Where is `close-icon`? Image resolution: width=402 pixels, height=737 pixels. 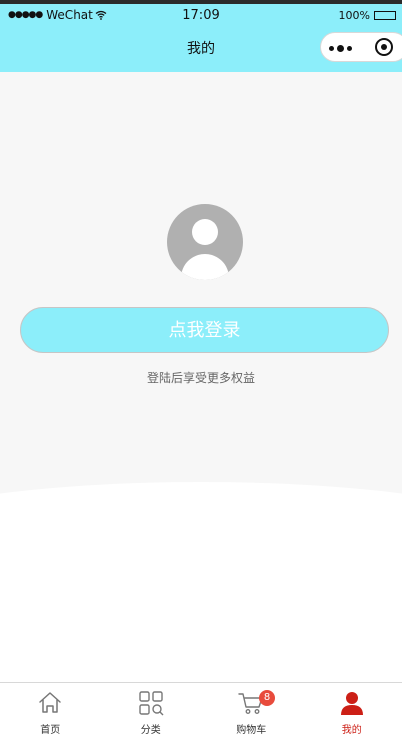
close-icon is located at coordinates (384, 47).